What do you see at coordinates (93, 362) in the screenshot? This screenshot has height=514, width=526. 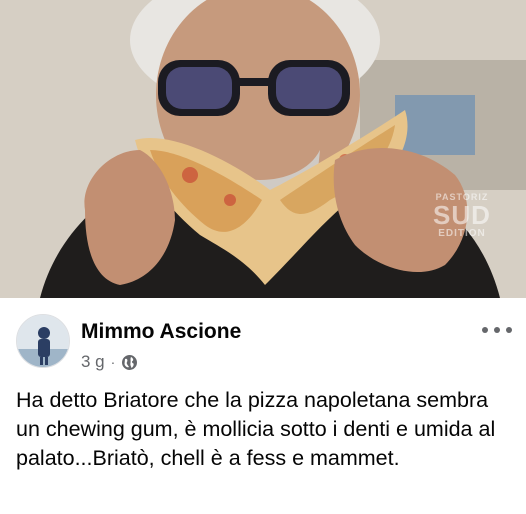 I see `post-time: 3 g` at bounding box center [93, 362].